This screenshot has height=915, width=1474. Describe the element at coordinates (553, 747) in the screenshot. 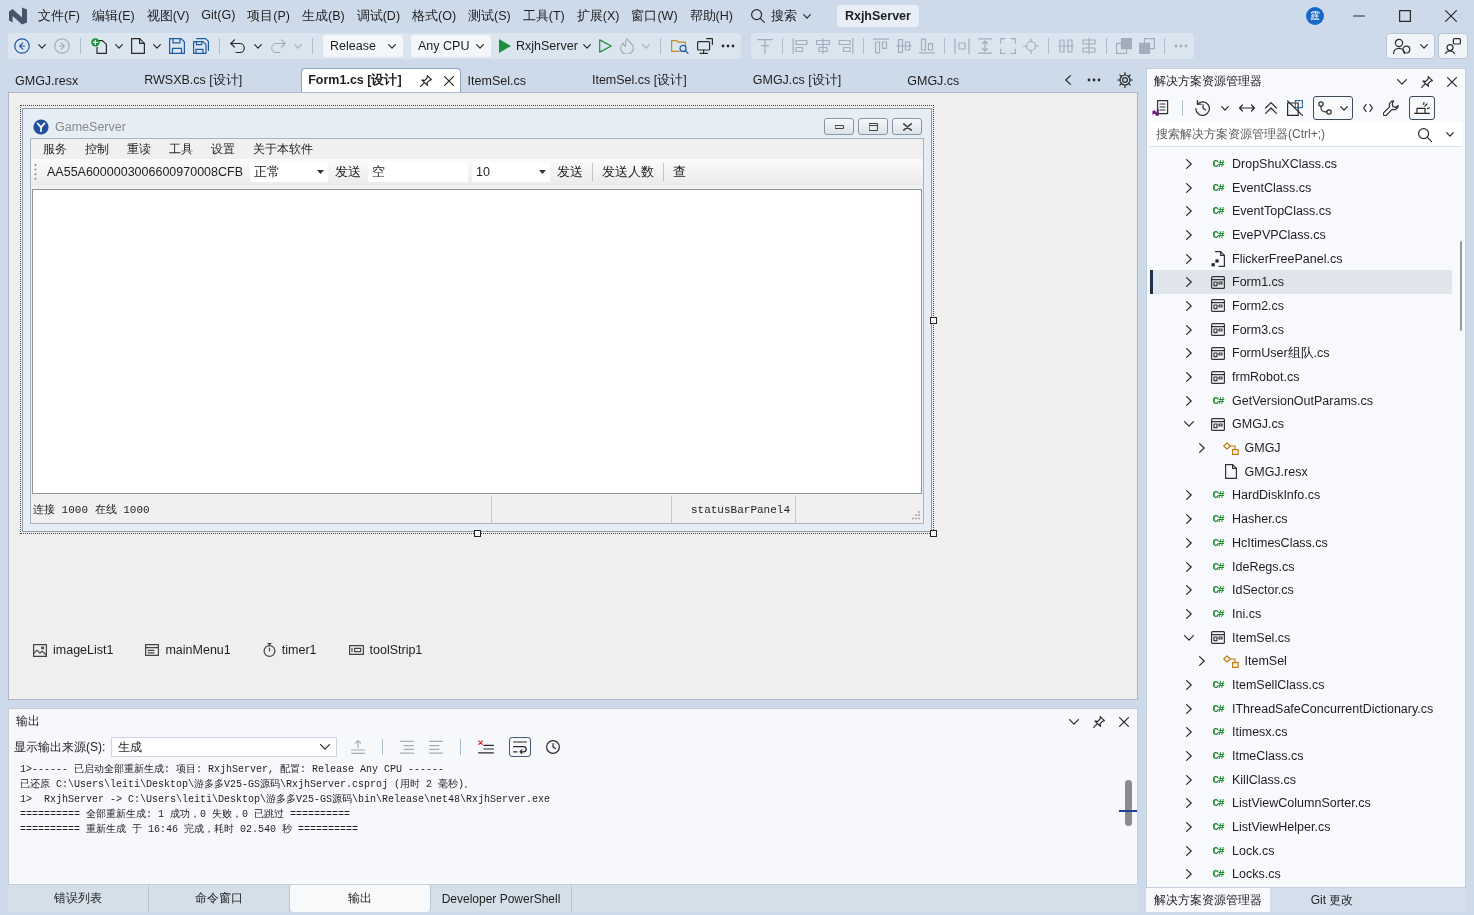

I see `clock-icon` at that location.